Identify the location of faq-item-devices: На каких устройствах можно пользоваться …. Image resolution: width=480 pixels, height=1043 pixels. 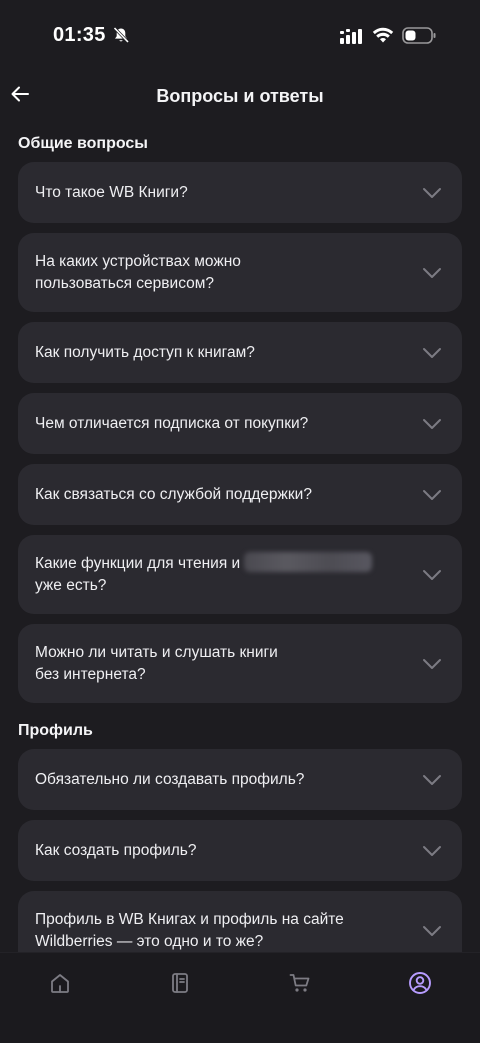
(240, 272).